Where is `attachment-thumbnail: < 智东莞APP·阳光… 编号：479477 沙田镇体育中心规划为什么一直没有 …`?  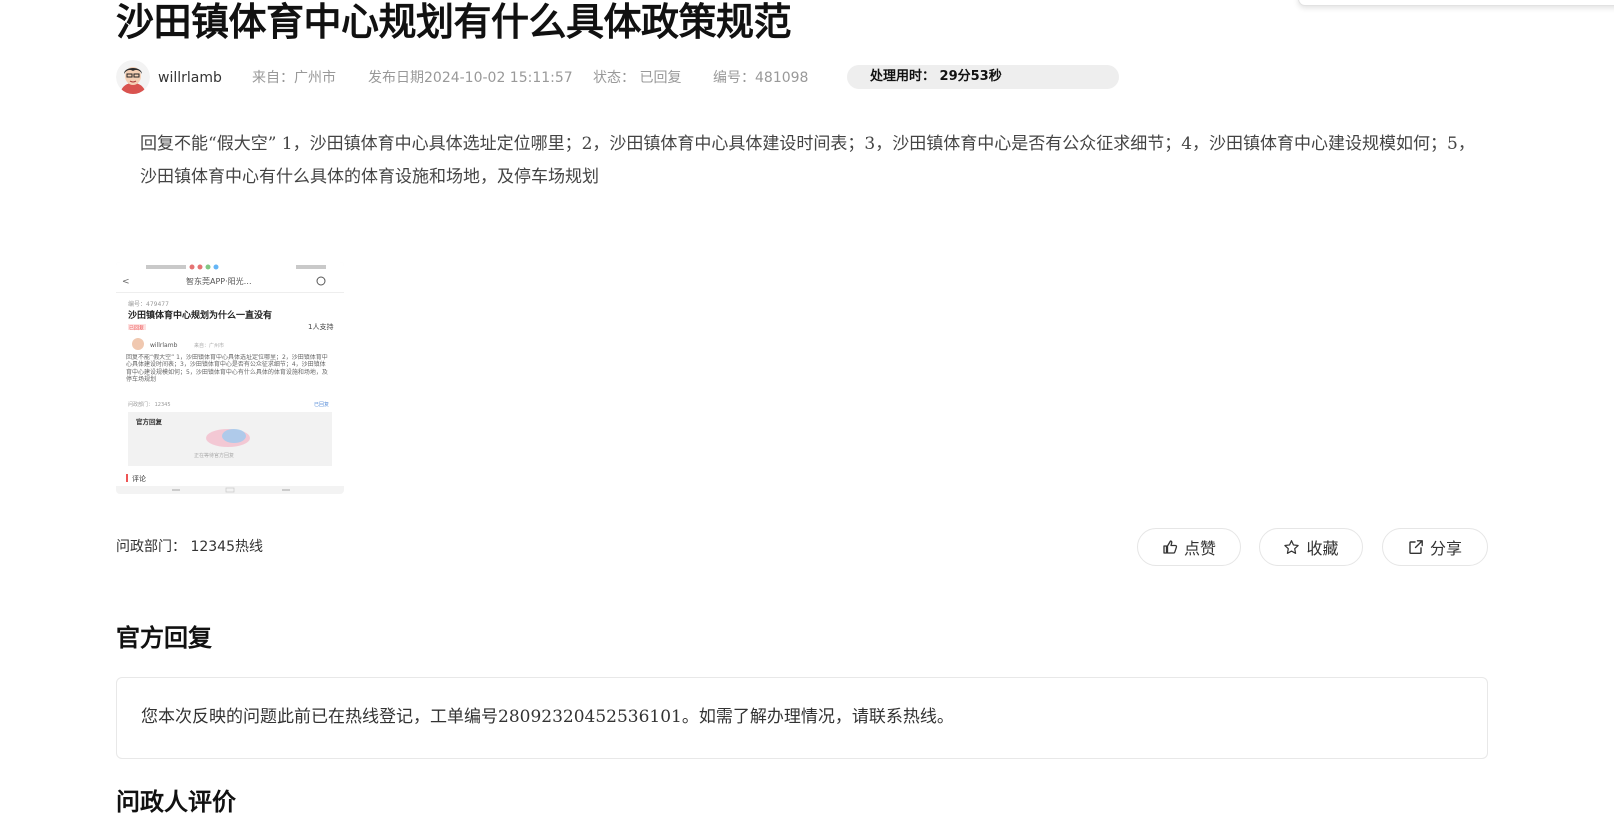 attachment-thumbnail: < 智东莞APP·阳光… 编号：479477 沙田镇体育中心规划为什么一直没有 … is located at coordinates (230, 378).